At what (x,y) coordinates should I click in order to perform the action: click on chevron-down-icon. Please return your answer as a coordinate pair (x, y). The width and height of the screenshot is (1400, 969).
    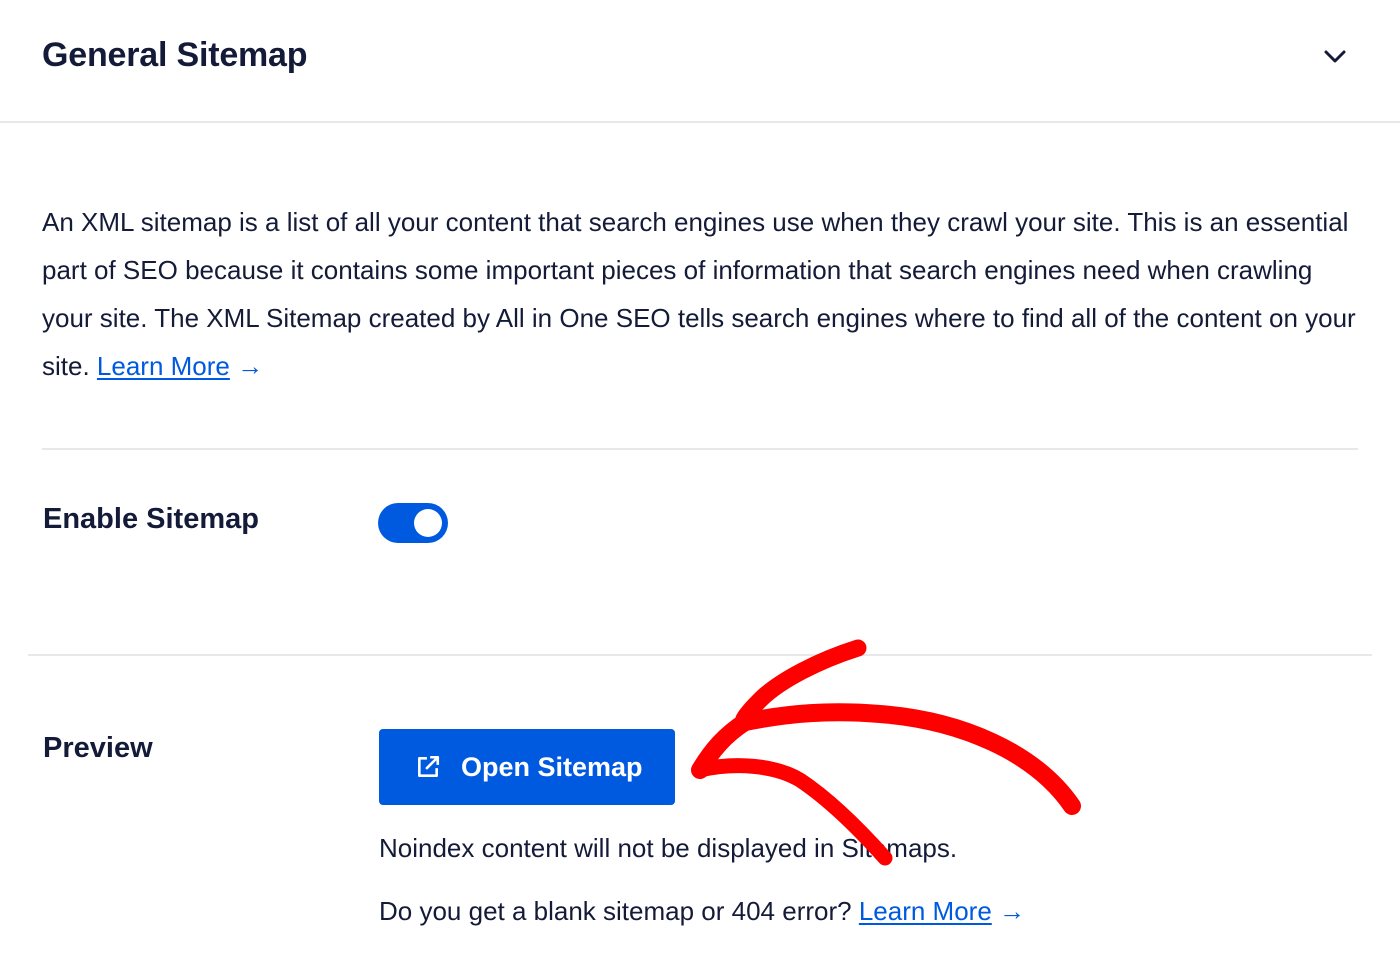
    Looking at the image, I should click on (1335, 57).